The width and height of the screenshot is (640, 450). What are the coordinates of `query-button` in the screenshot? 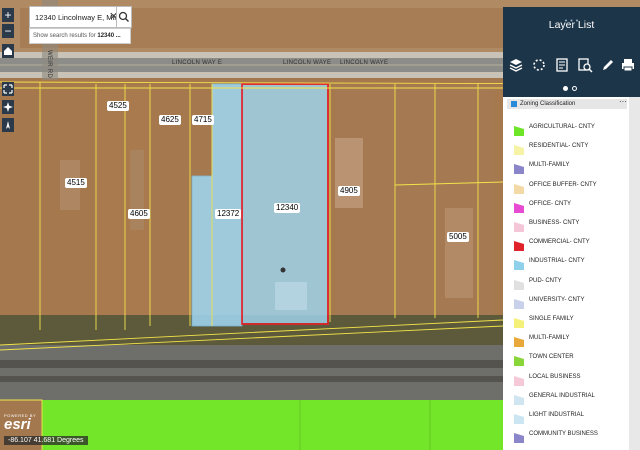 It's located at (585, 65).